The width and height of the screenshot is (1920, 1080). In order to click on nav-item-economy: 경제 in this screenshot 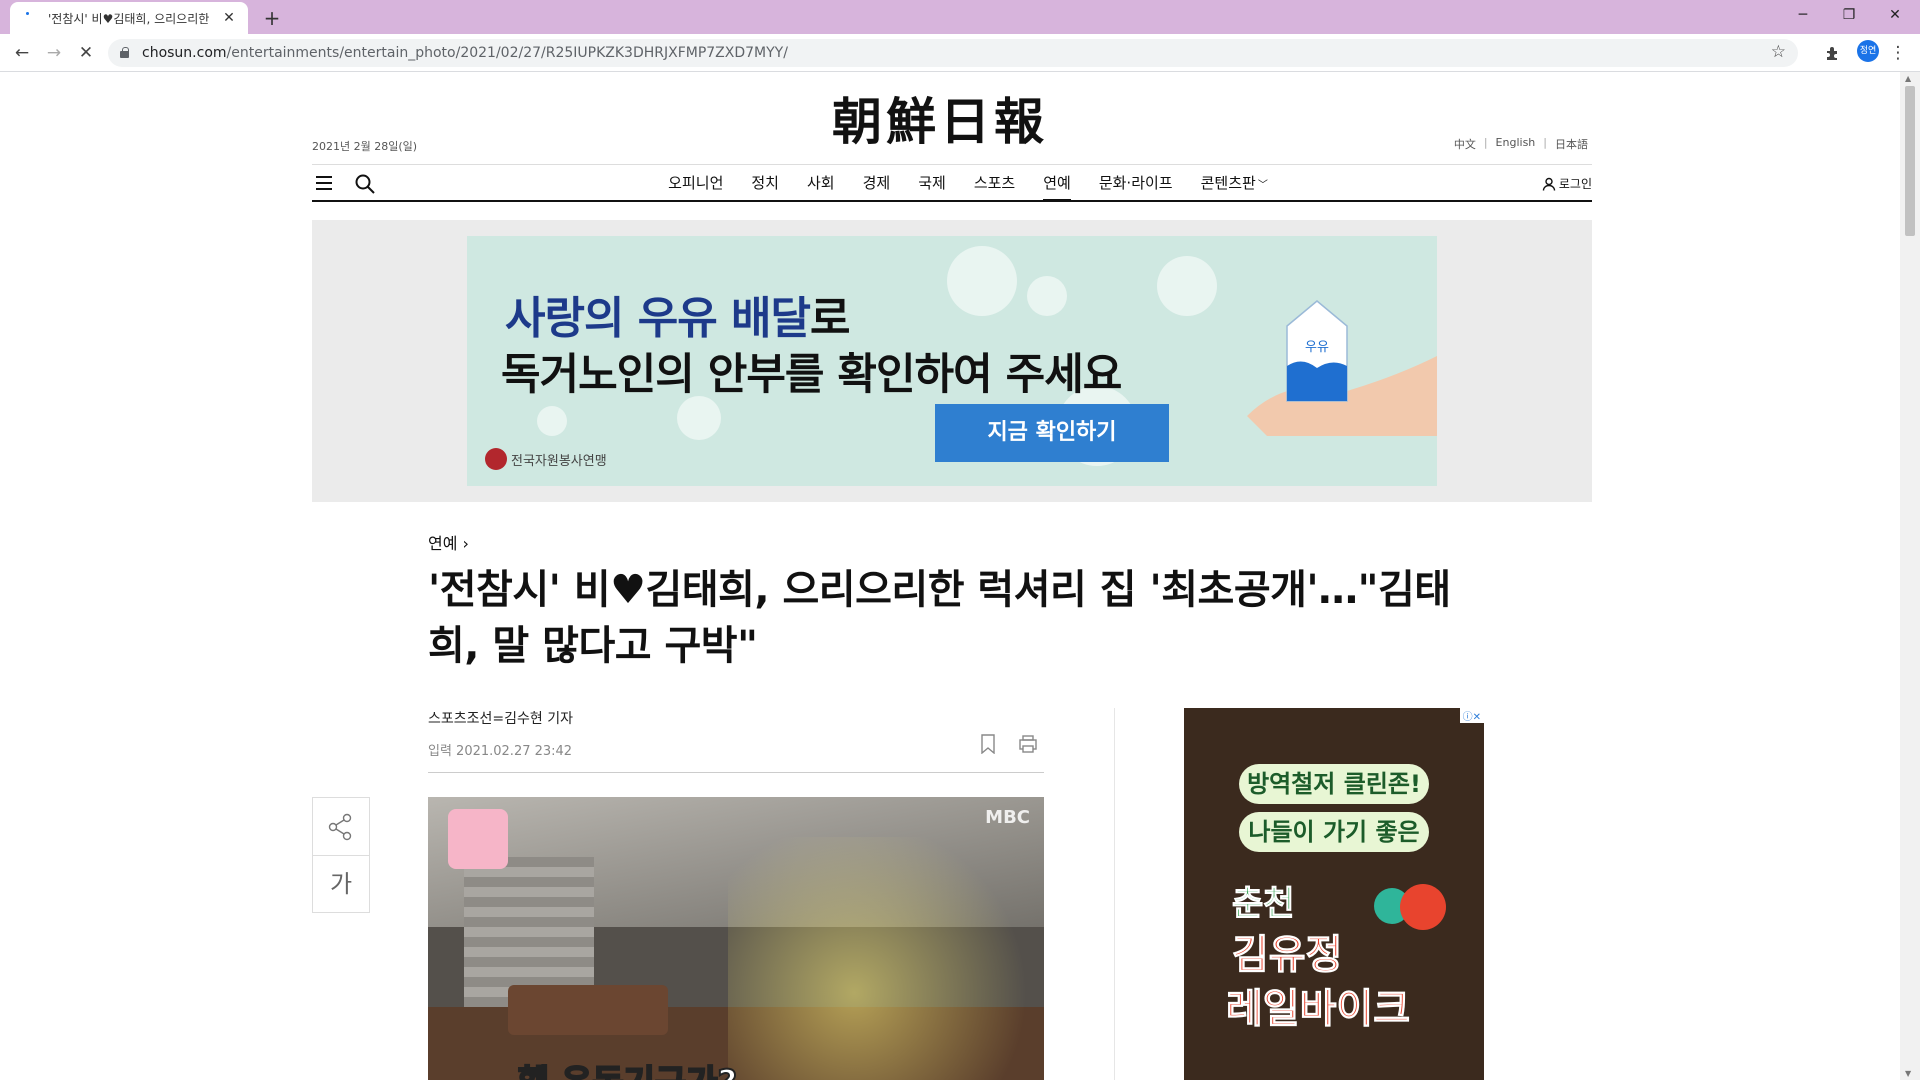, I will do `click(877, 183)`.